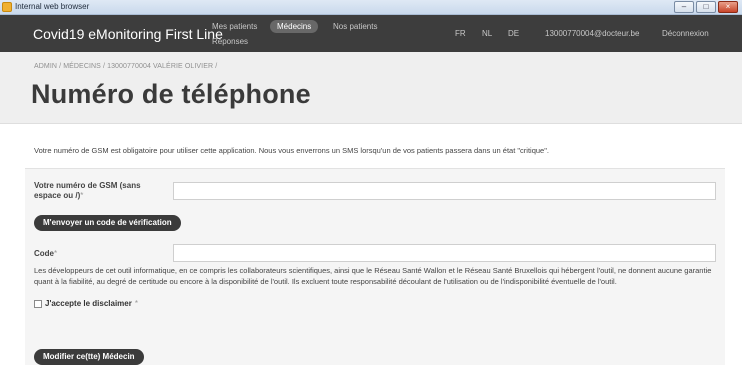 The image size is (742, 370). Describe the element at coordinates (684, 7) in the screenshot. I see `minimize-icon: –` at that location.